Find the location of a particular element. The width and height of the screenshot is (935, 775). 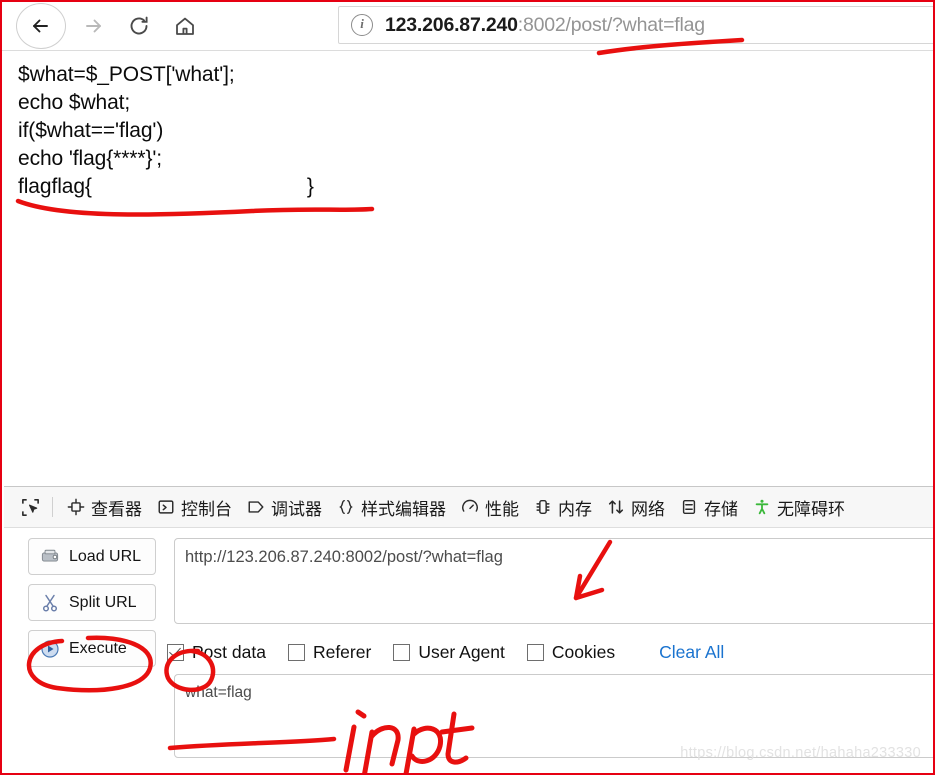

tab-label: 控制台 is located at coordinates (206, 509).